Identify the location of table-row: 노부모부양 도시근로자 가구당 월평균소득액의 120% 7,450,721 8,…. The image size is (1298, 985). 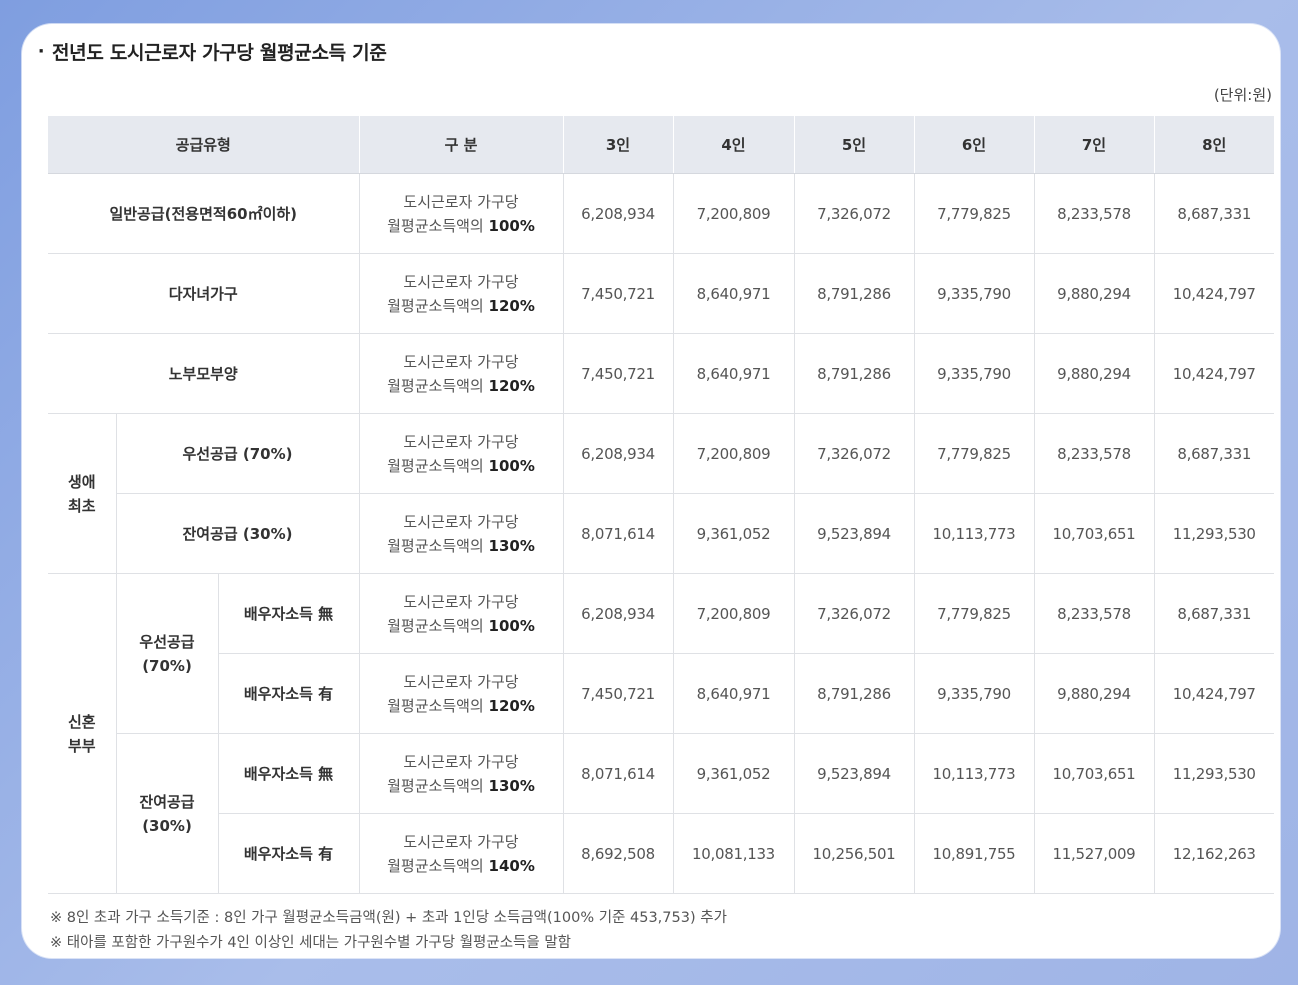
(661, 373).